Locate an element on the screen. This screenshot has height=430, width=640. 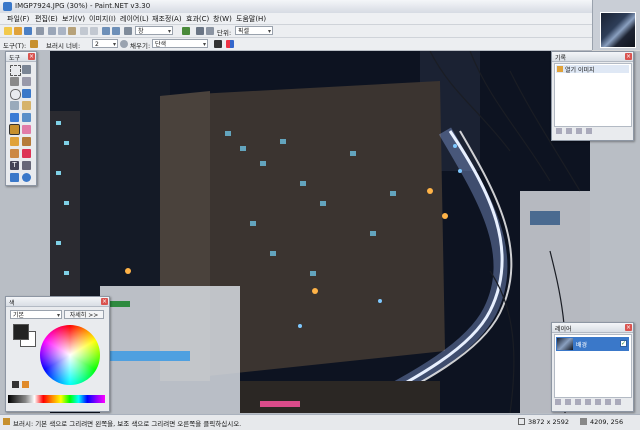
tools-panel-header: 도구 × is located at coordinates (21, 57).